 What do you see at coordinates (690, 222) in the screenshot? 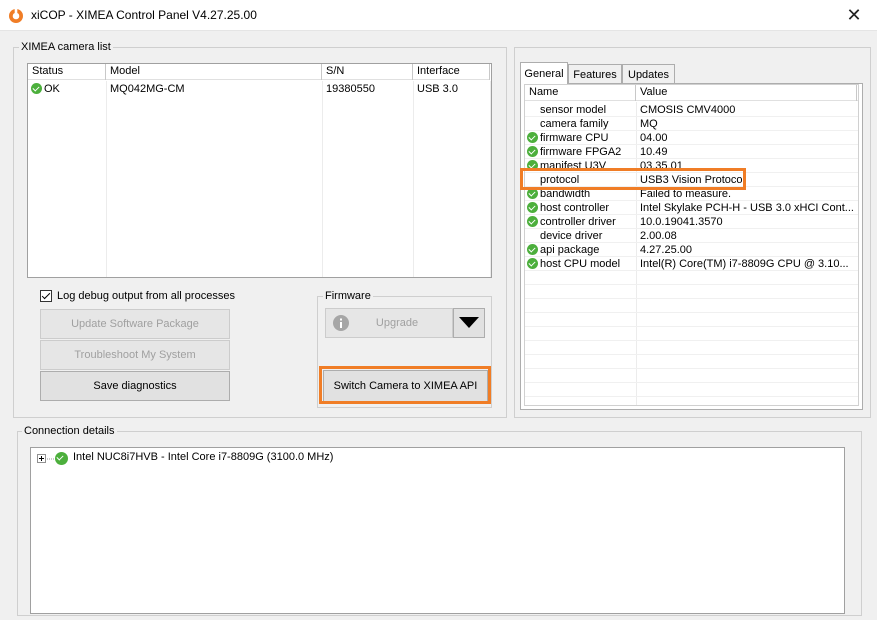
I see `property-row: controller driver 10.0.19041.3570` at bounding box center [690, 222].